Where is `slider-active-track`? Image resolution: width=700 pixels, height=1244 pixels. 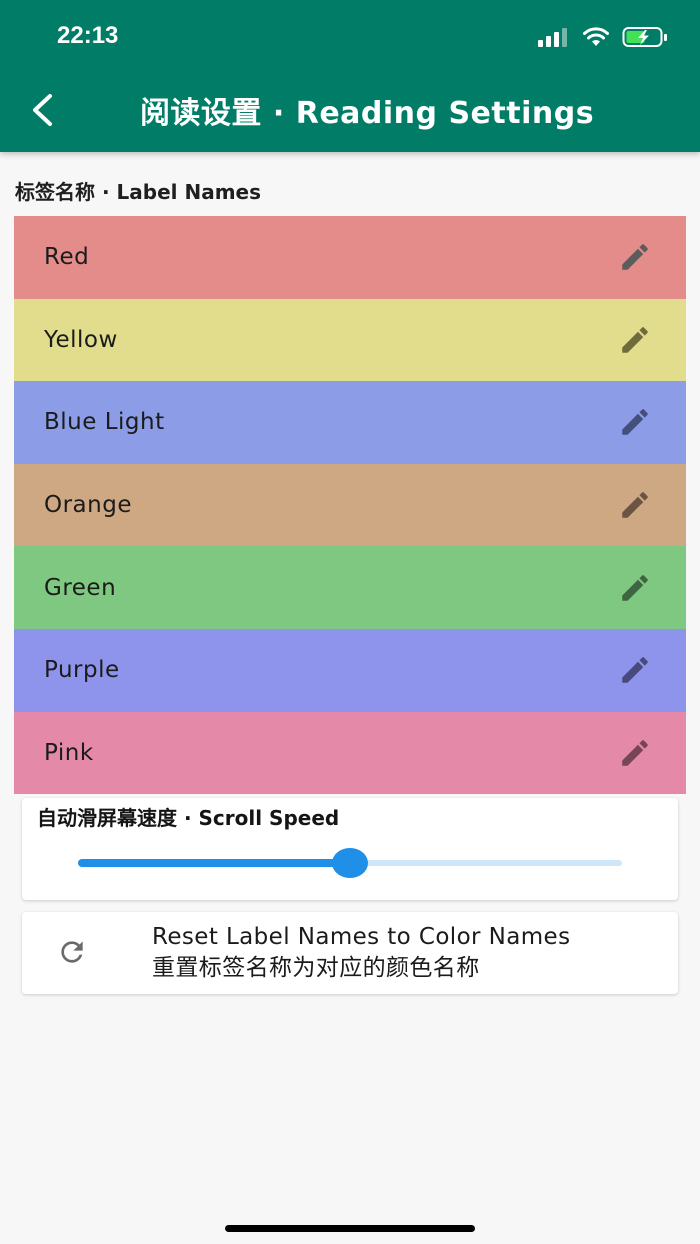
slider-active-track is located at coordinates (214, 863).